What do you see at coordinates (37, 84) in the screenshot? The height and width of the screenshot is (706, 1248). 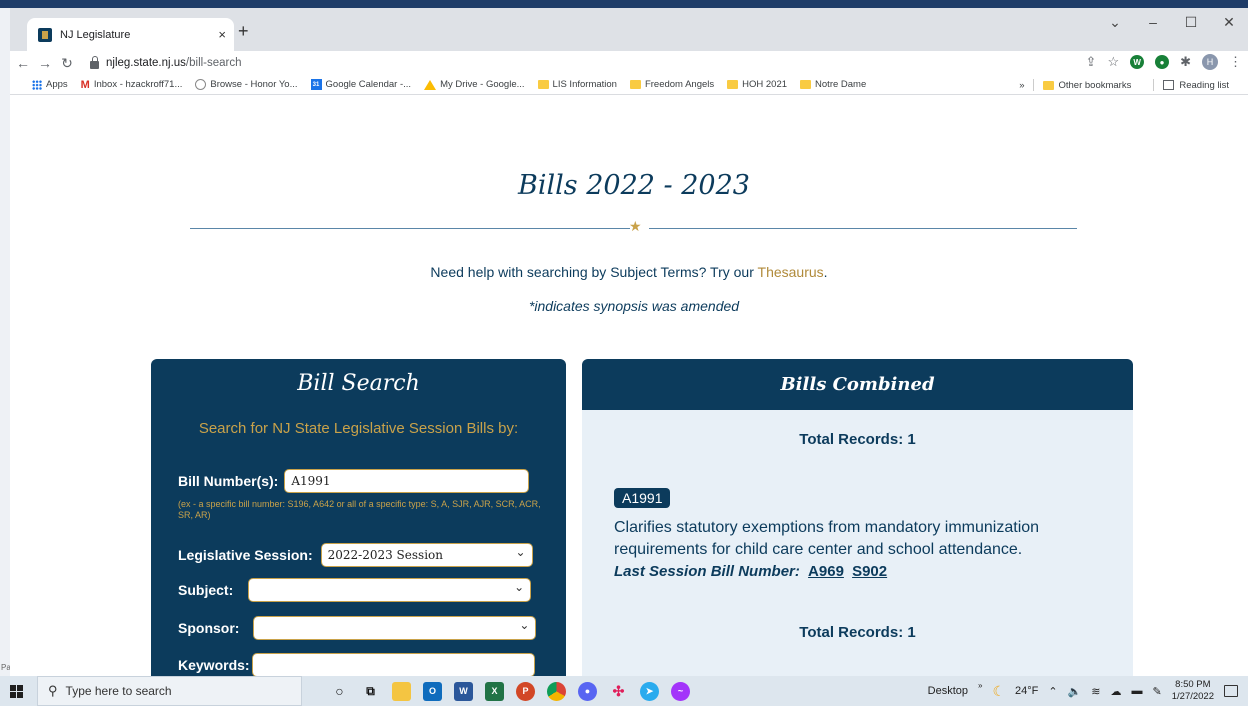 I see `apps-grid-icon` at bounding box center [37, 84].